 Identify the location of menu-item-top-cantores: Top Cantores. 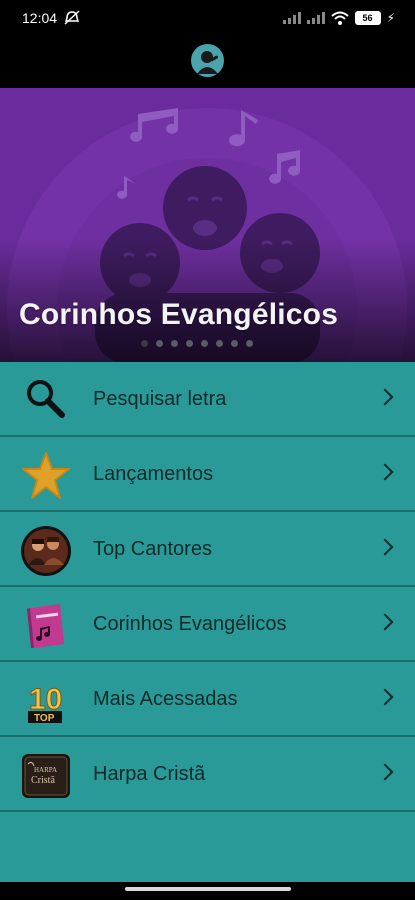
(207, 550).